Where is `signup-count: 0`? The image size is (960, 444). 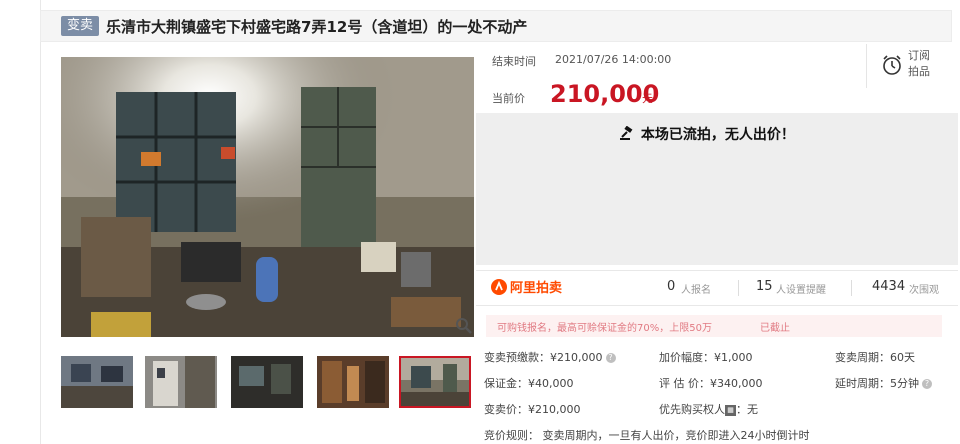 signup-count: 0 is located at coordinates (671, 286).